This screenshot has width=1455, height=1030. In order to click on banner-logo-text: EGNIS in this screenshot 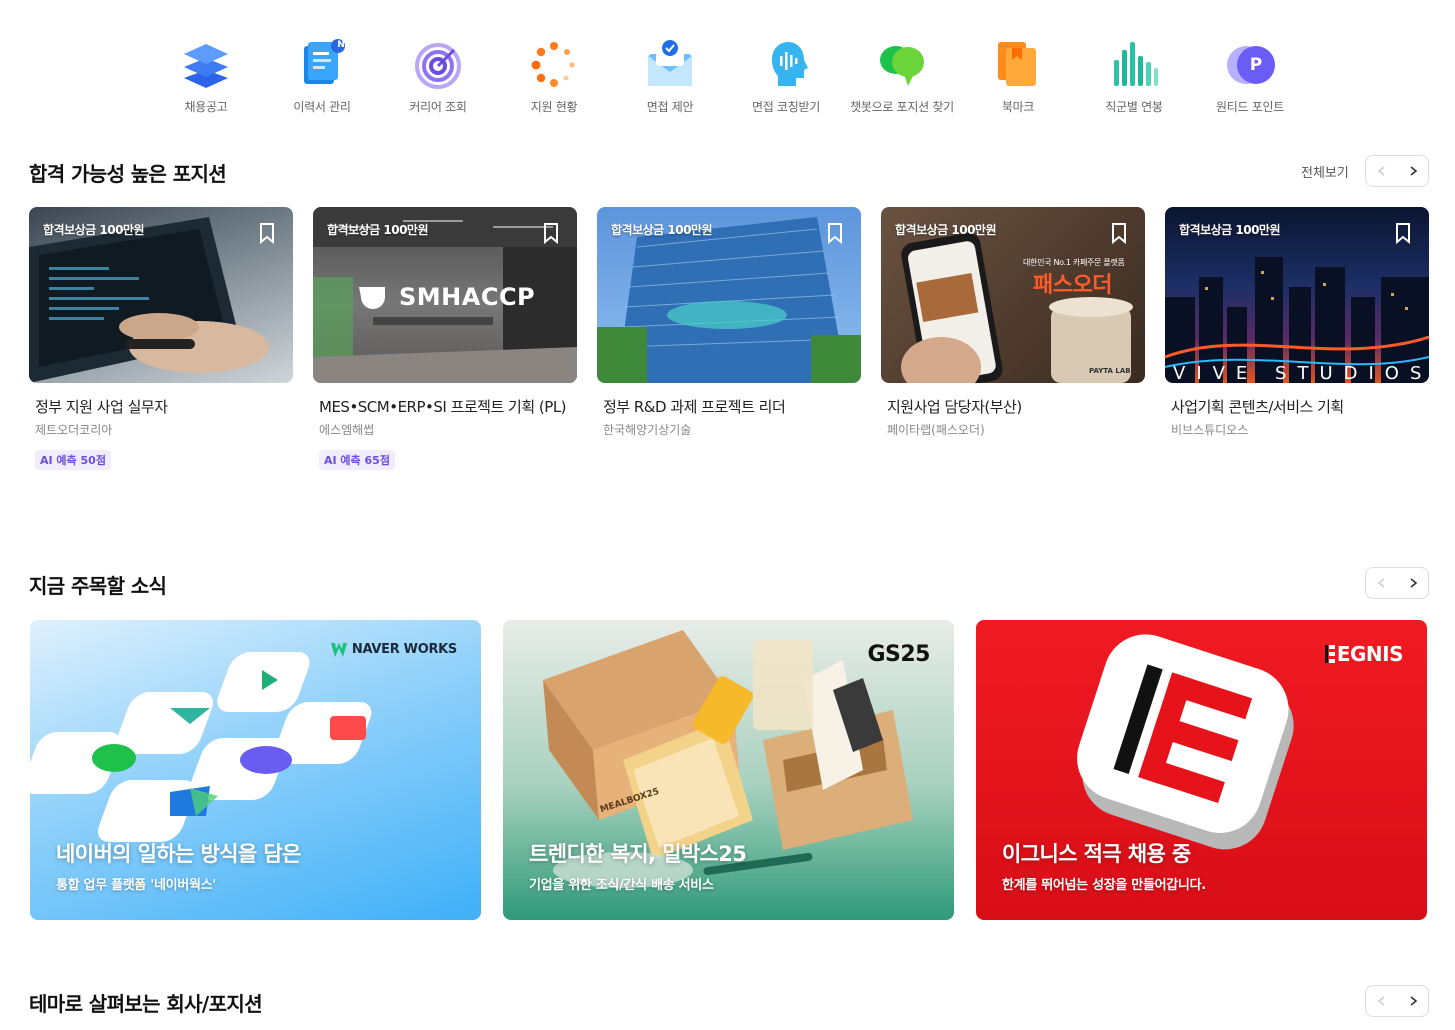, I will do `click(1370, 654)`.